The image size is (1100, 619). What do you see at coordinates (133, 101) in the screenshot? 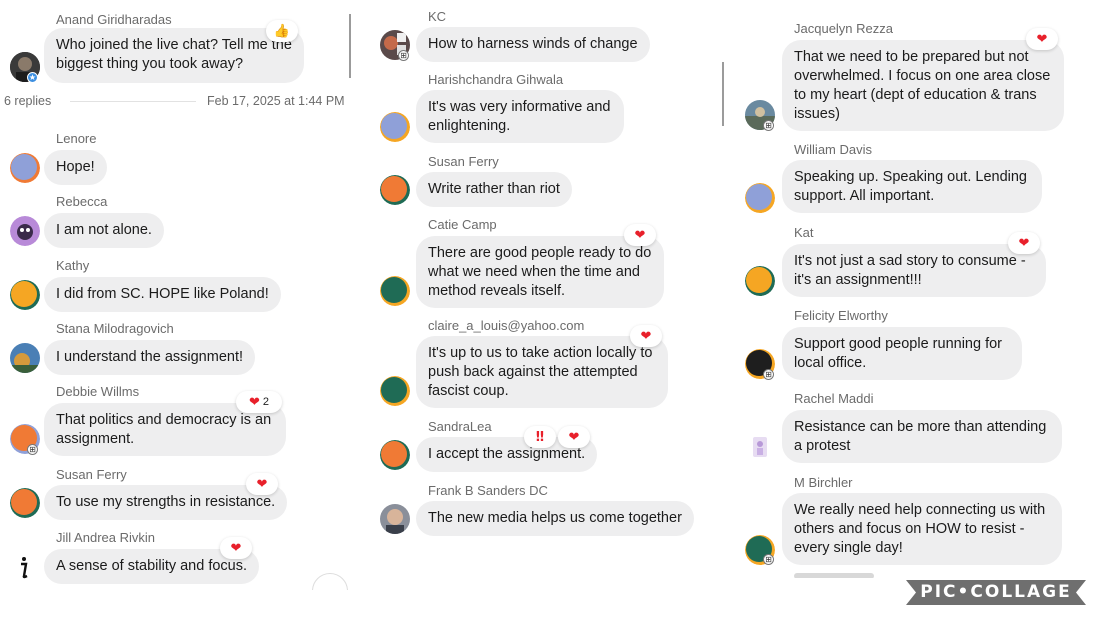
I see `divider` at bounding box center [133, 101].